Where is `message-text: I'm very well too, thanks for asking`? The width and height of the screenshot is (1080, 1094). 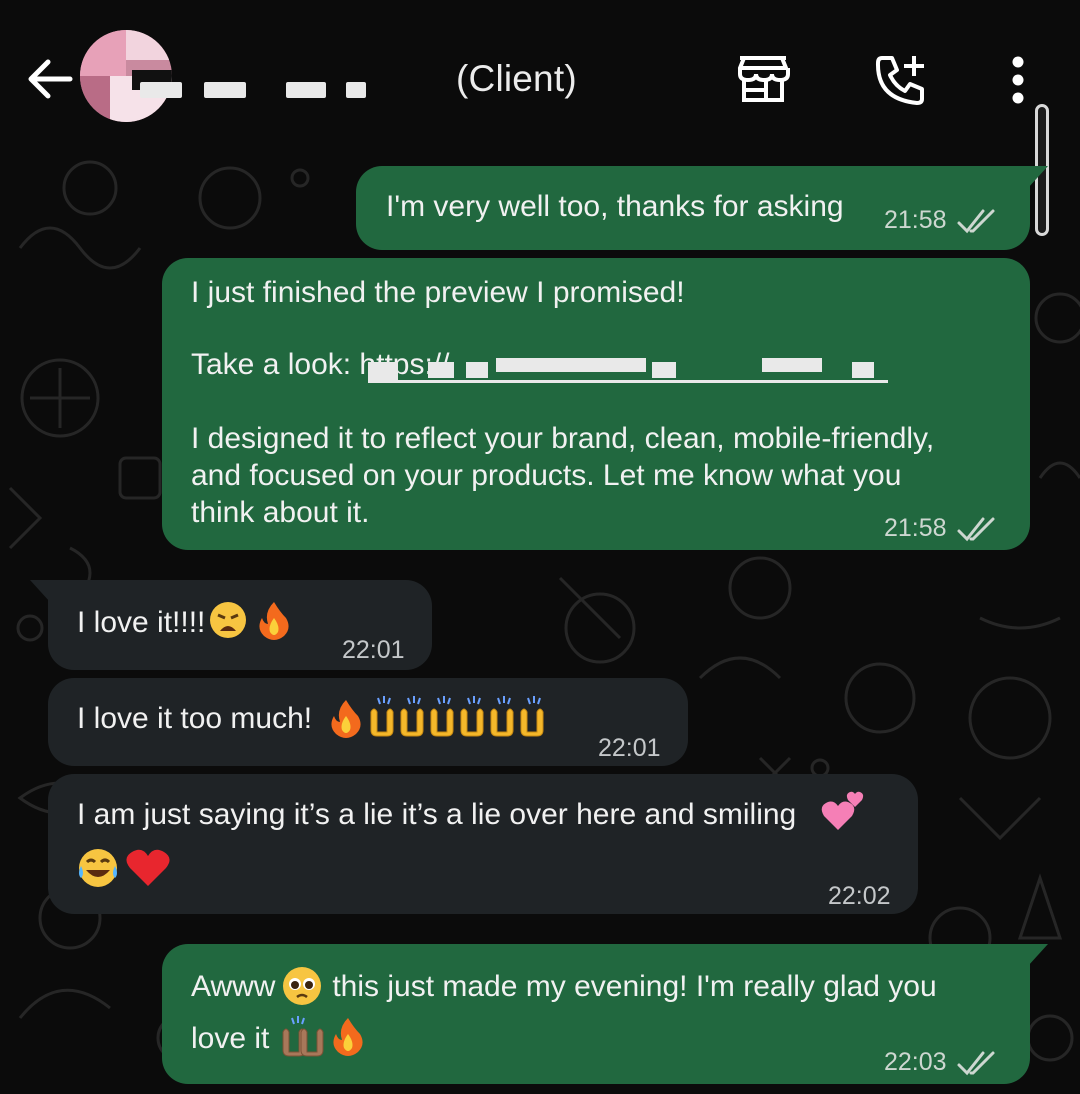 message-text: I'm very well too, thanks for asking is located at coordinates (615, 206).